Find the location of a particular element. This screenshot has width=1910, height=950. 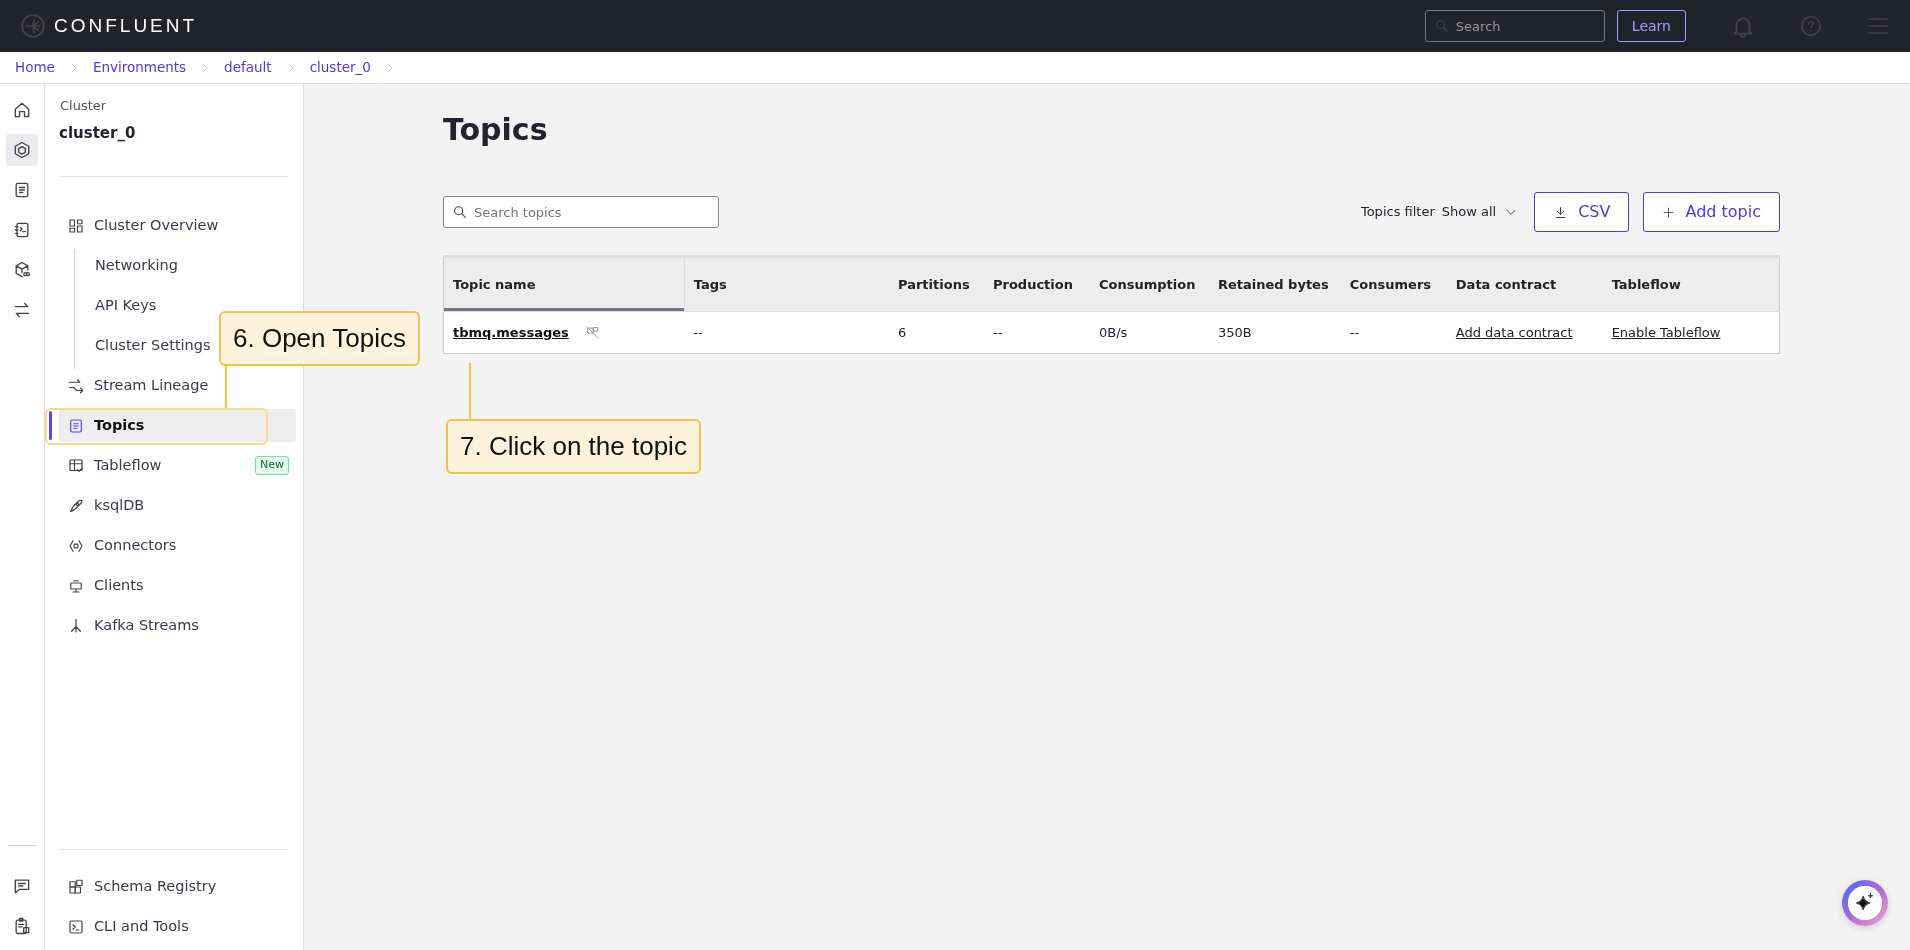

page-title: Topics is located at coordinates (496, 130).